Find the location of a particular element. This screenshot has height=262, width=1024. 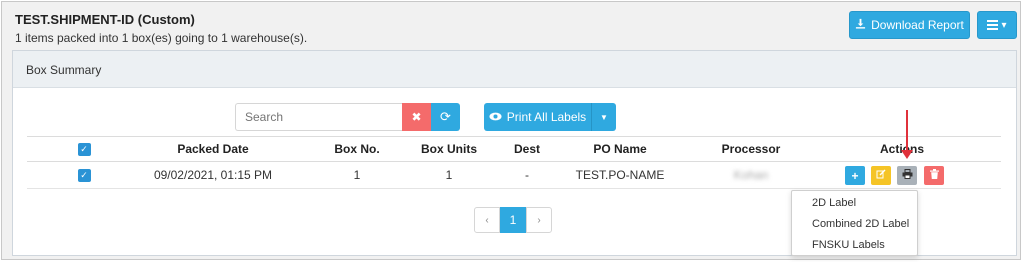

column-header-dest: Dest is located at coordinates (527, 149).